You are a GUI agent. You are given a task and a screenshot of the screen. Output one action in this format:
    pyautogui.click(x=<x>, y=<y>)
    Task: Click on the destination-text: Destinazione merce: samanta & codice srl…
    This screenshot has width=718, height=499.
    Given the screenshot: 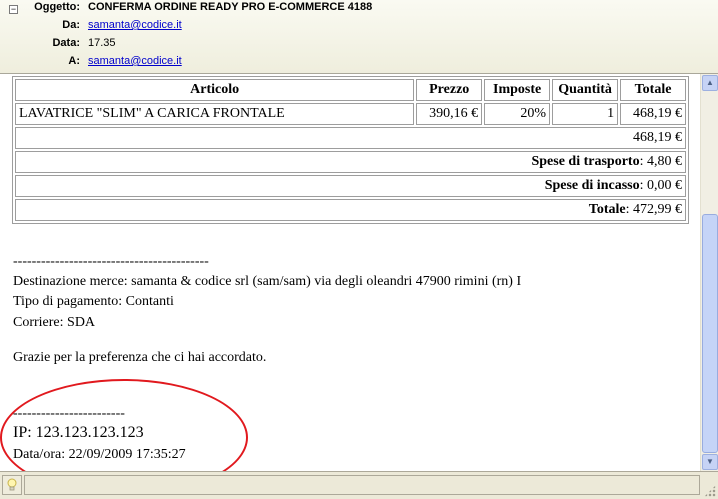 What is the action you would take?
    pyautogui.click(x=267, y=281)
    